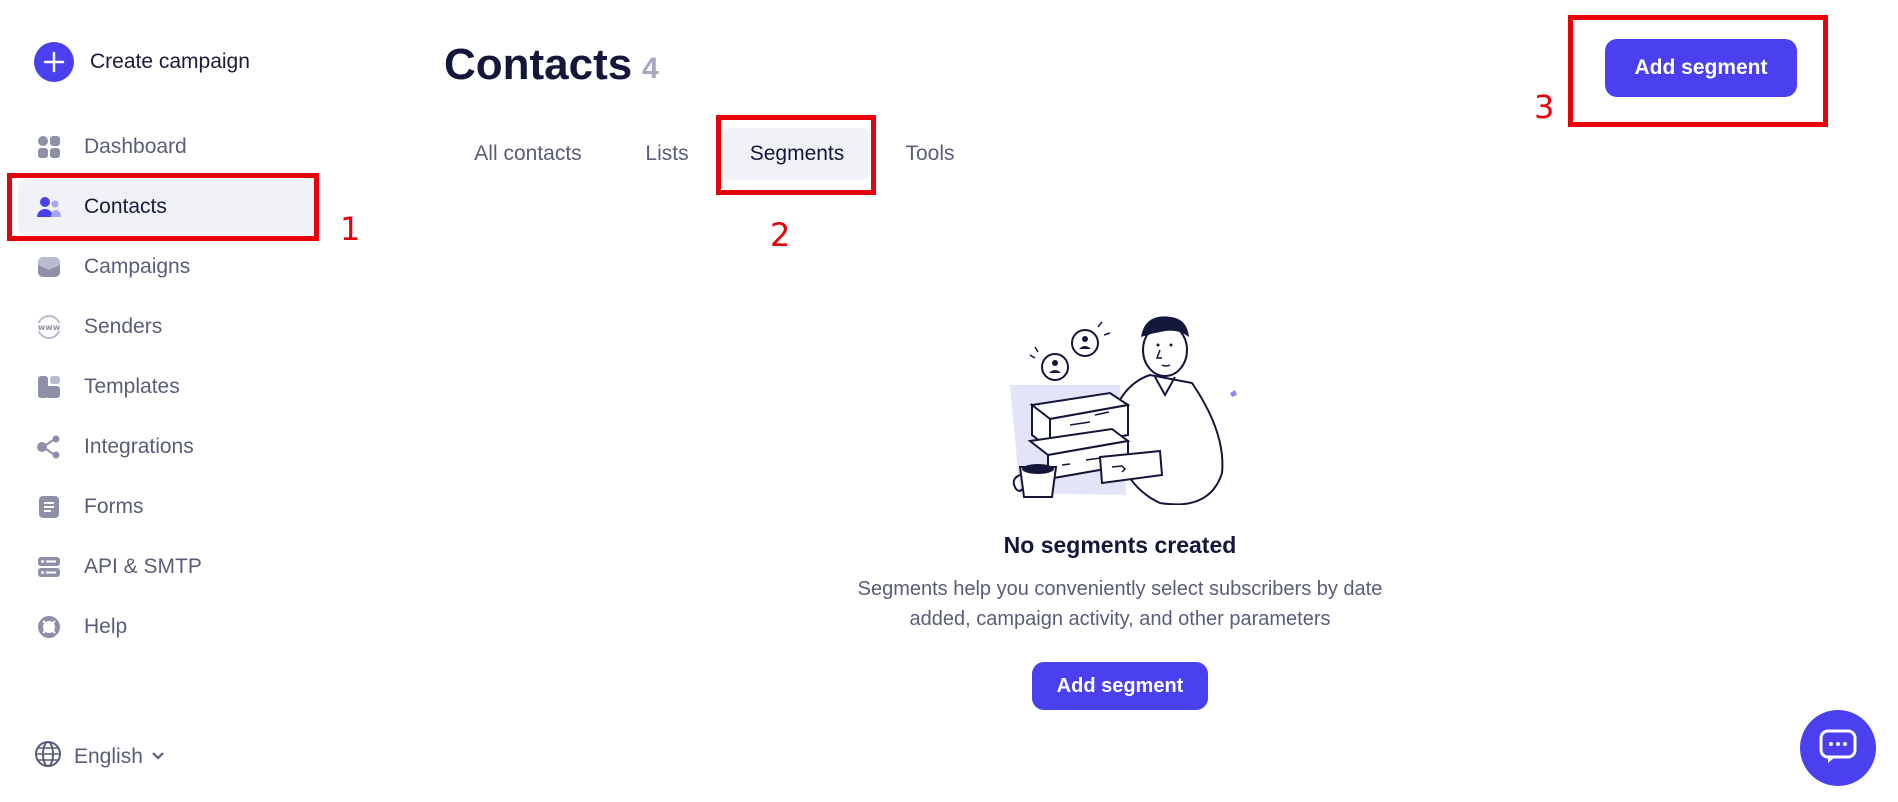 The width and height of the screenshot is (1898, 802). I want to click on sidebar-item-label: Contacts, so click(125, 206).